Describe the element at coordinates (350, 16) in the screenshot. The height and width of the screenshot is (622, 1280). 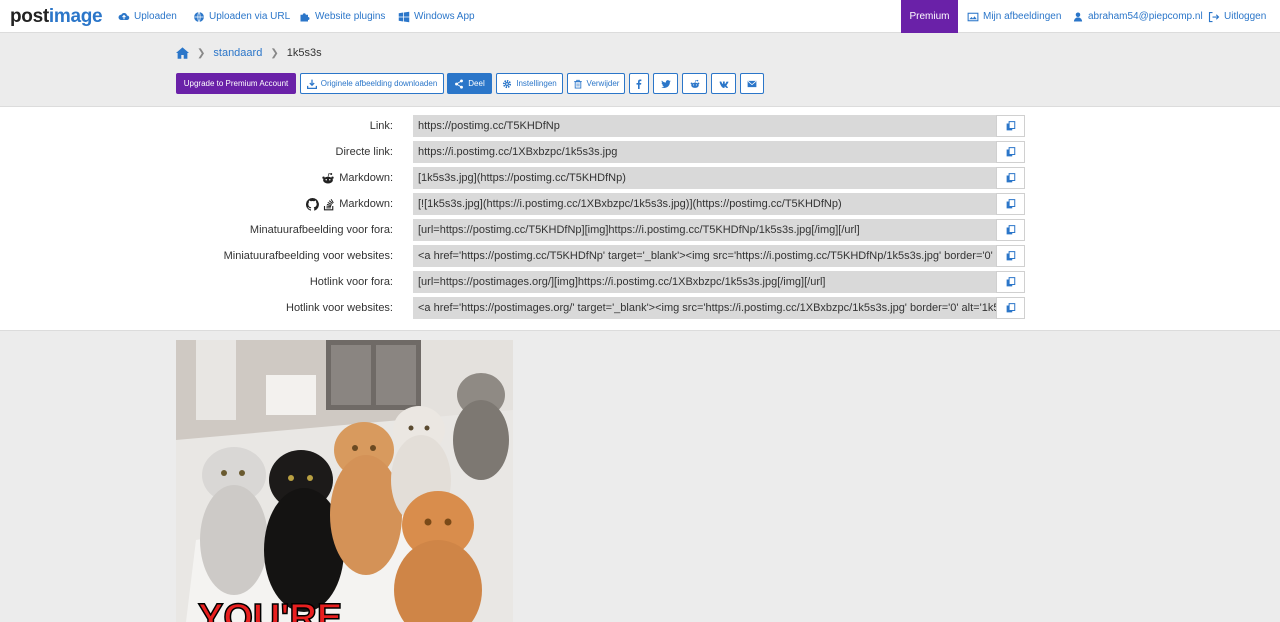
I see `nav-website-plugins-label: Website plugins` at that location.